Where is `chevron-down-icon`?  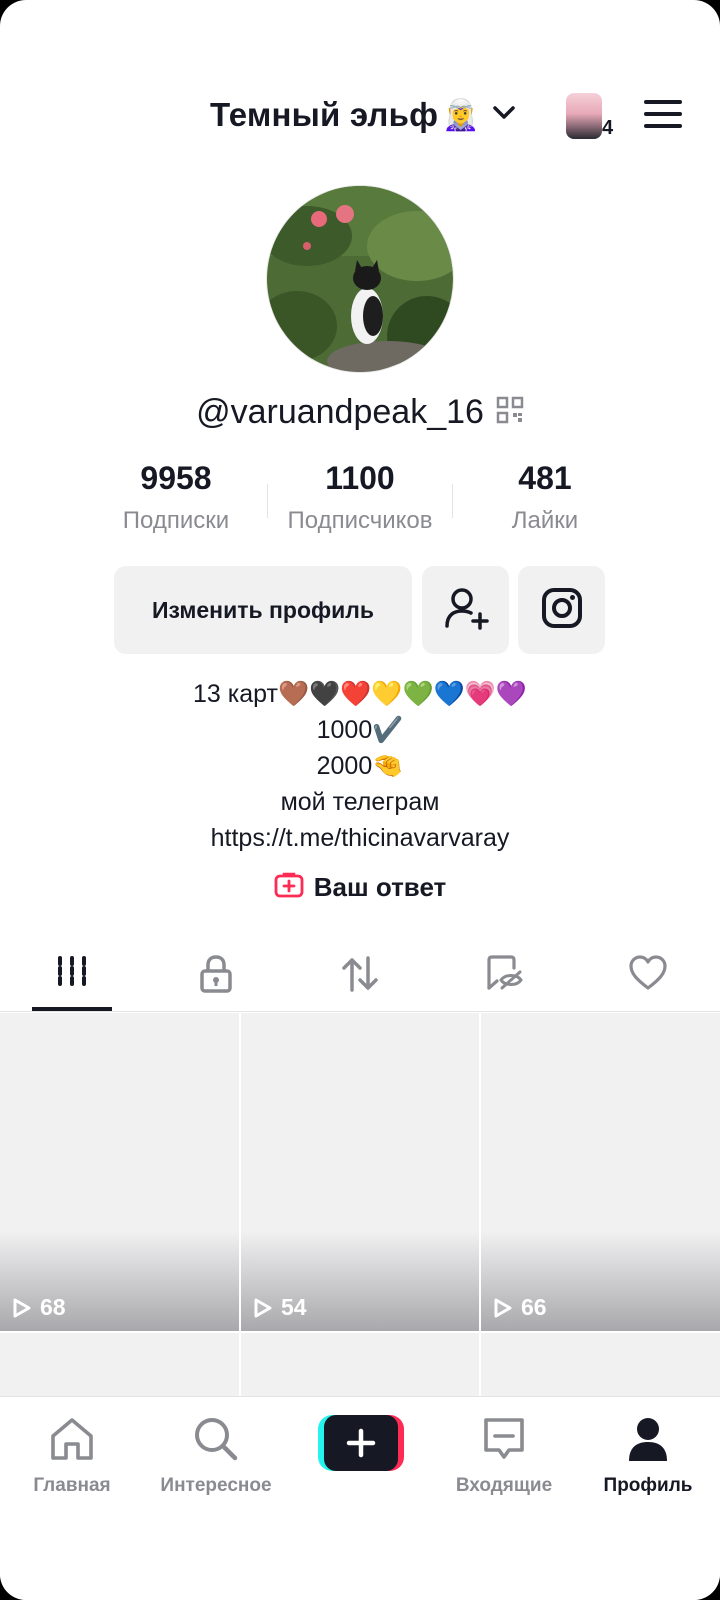
chevron-down-icon is located at coordinates (504, 115).